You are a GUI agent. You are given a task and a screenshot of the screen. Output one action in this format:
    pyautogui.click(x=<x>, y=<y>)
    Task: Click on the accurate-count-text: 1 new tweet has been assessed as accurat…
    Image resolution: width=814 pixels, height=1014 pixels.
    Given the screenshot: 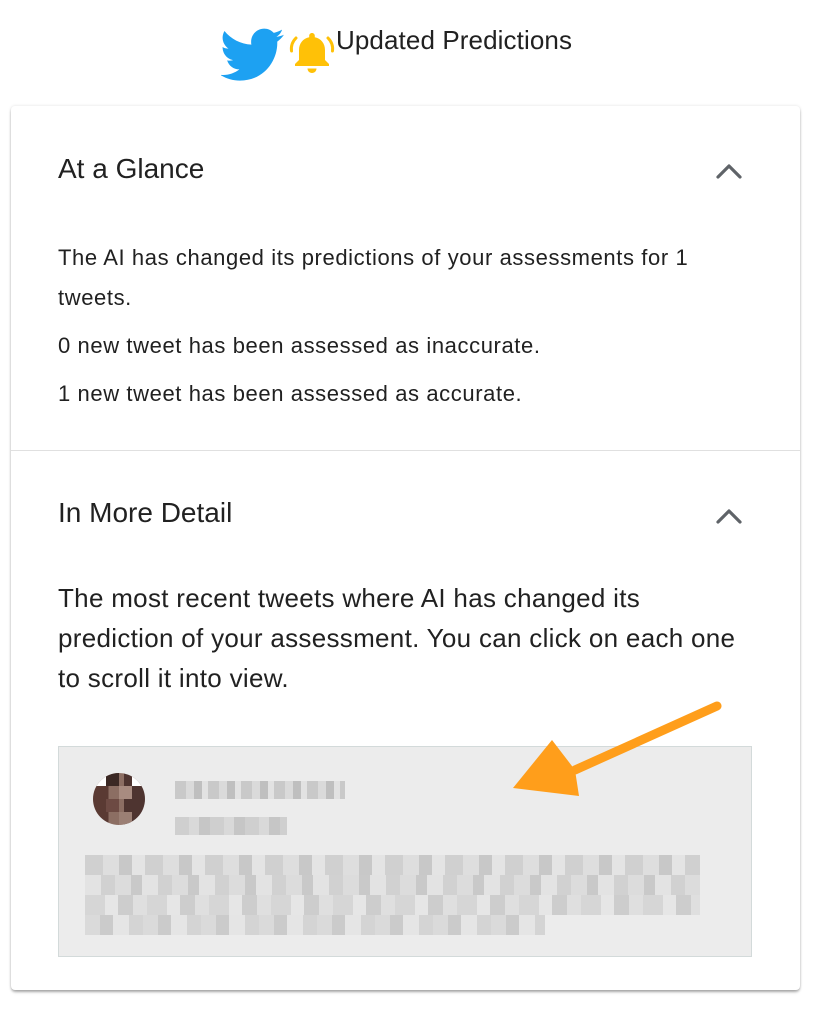 What is the action you would take?
    pyautogui.click(x=290, y=393)
    